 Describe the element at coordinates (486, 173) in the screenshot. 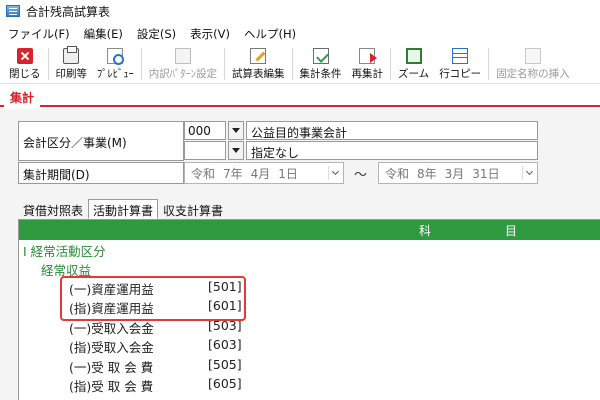

I see `period-to-day: 31日` at that location.